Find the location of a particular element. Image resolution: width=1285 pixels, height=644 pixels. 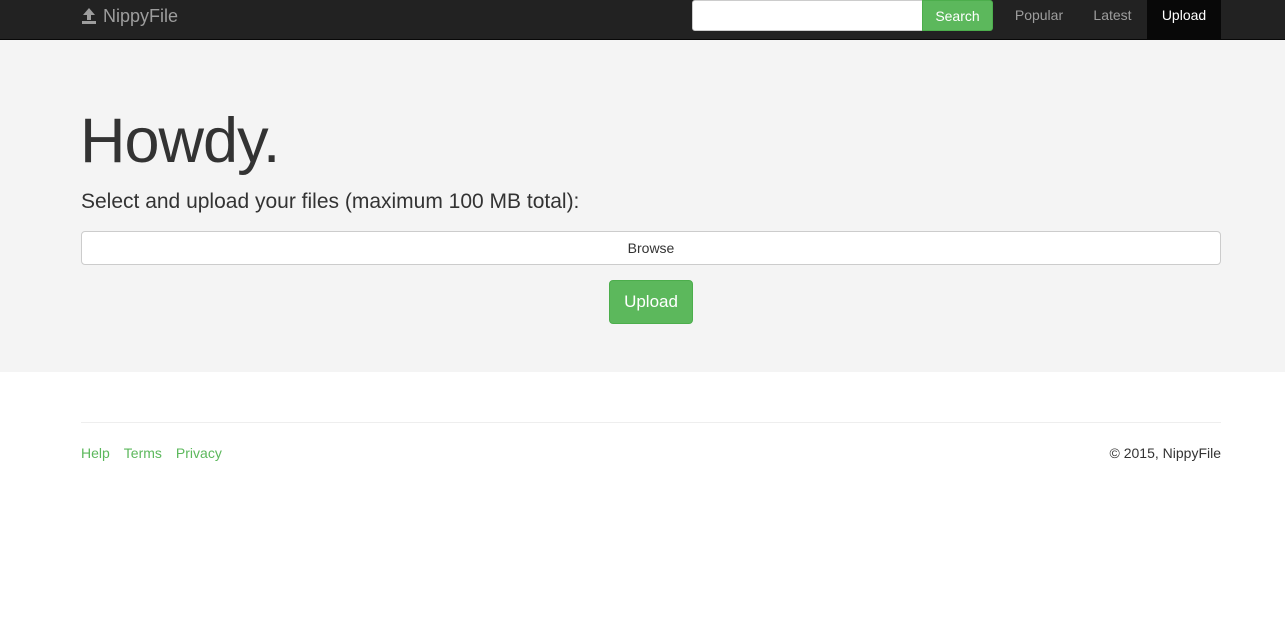

page-title: Howdy. is located at coordinates (180, 141).